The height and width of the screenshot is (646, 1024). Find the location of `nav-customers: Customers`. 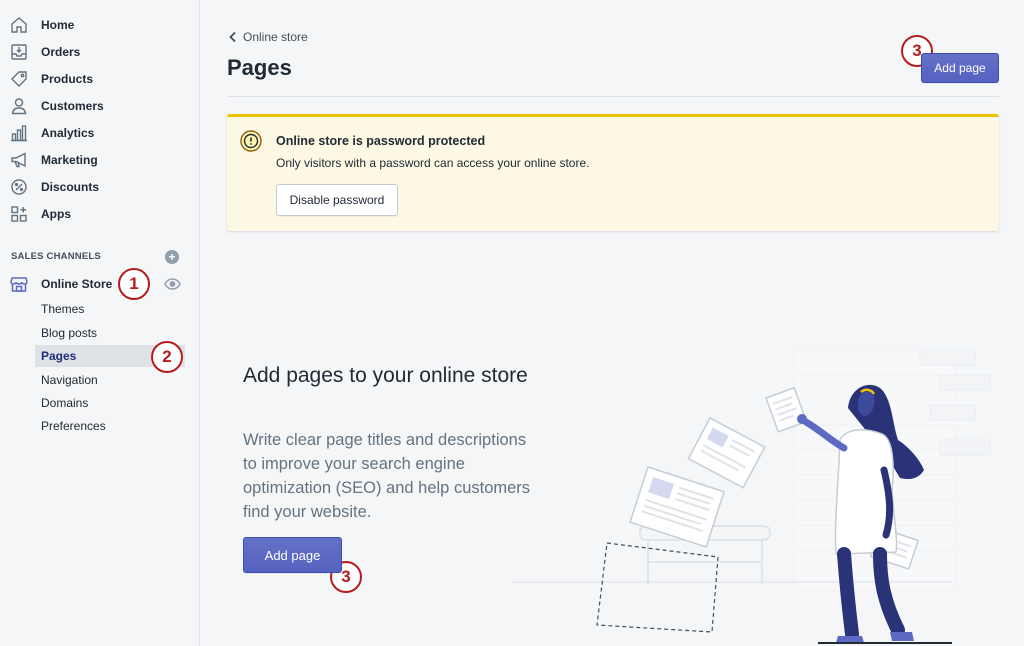

nav-customers: Customers is located at coordinates (100, 106).